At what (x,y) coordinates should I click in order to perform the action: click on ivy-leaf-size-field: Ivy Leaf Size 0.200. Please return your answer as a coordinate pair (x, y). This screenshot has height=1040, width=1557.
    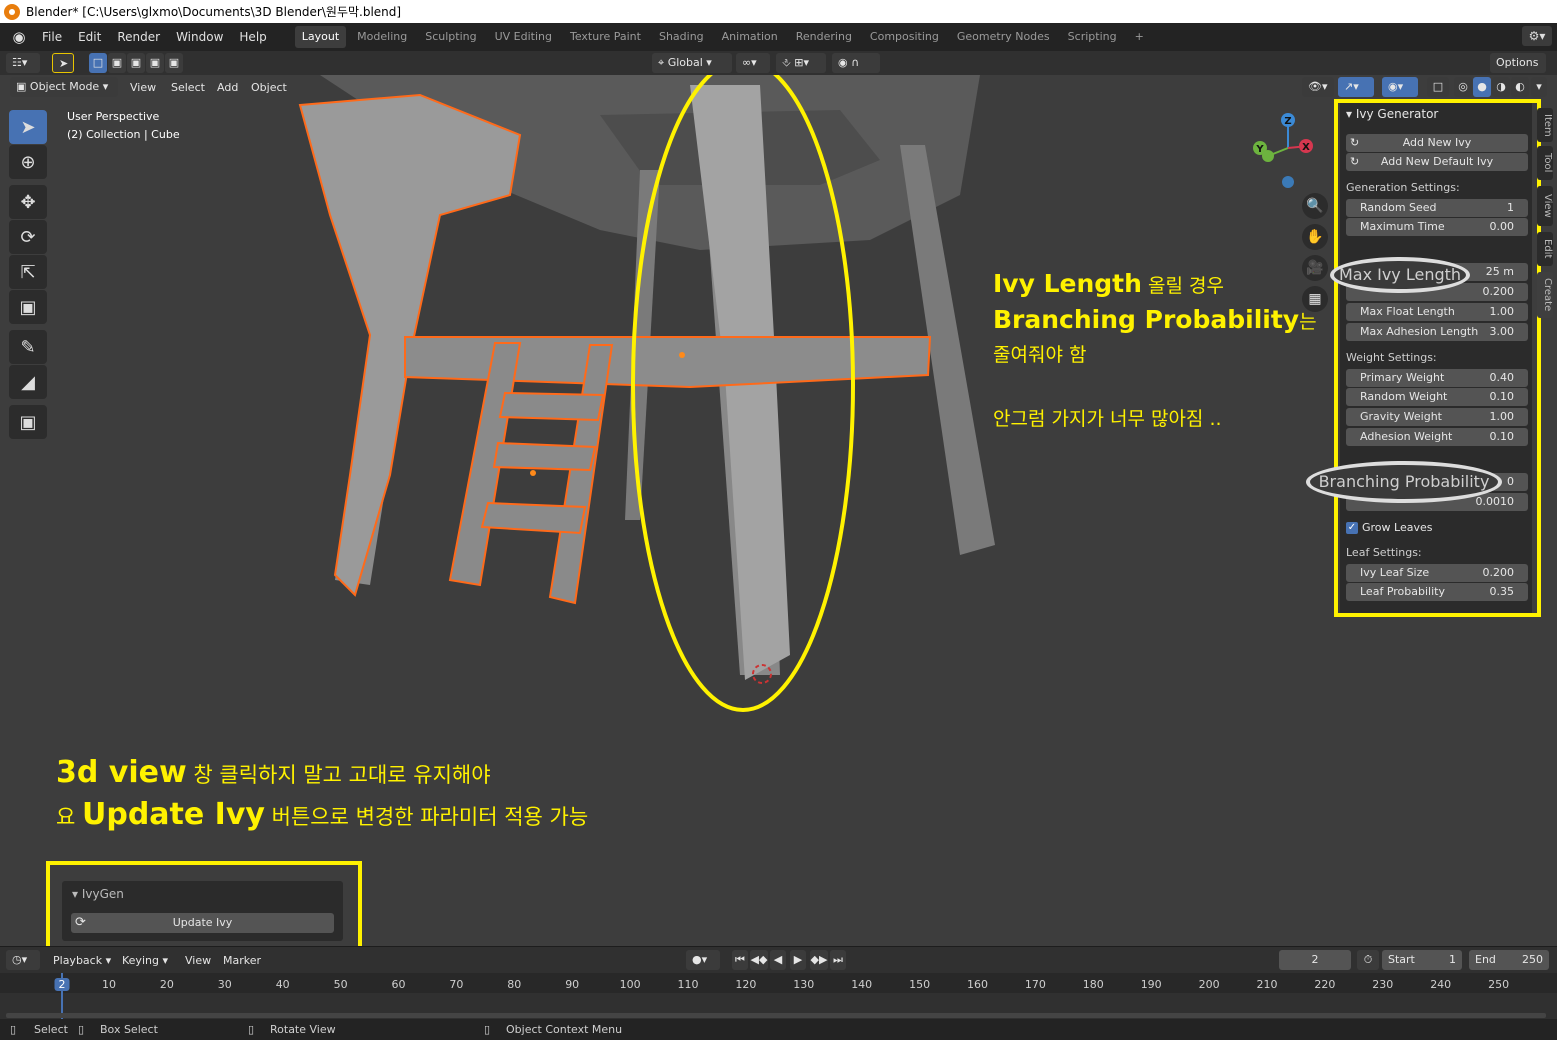
    Looking at the image, I should click on (1437, 573).